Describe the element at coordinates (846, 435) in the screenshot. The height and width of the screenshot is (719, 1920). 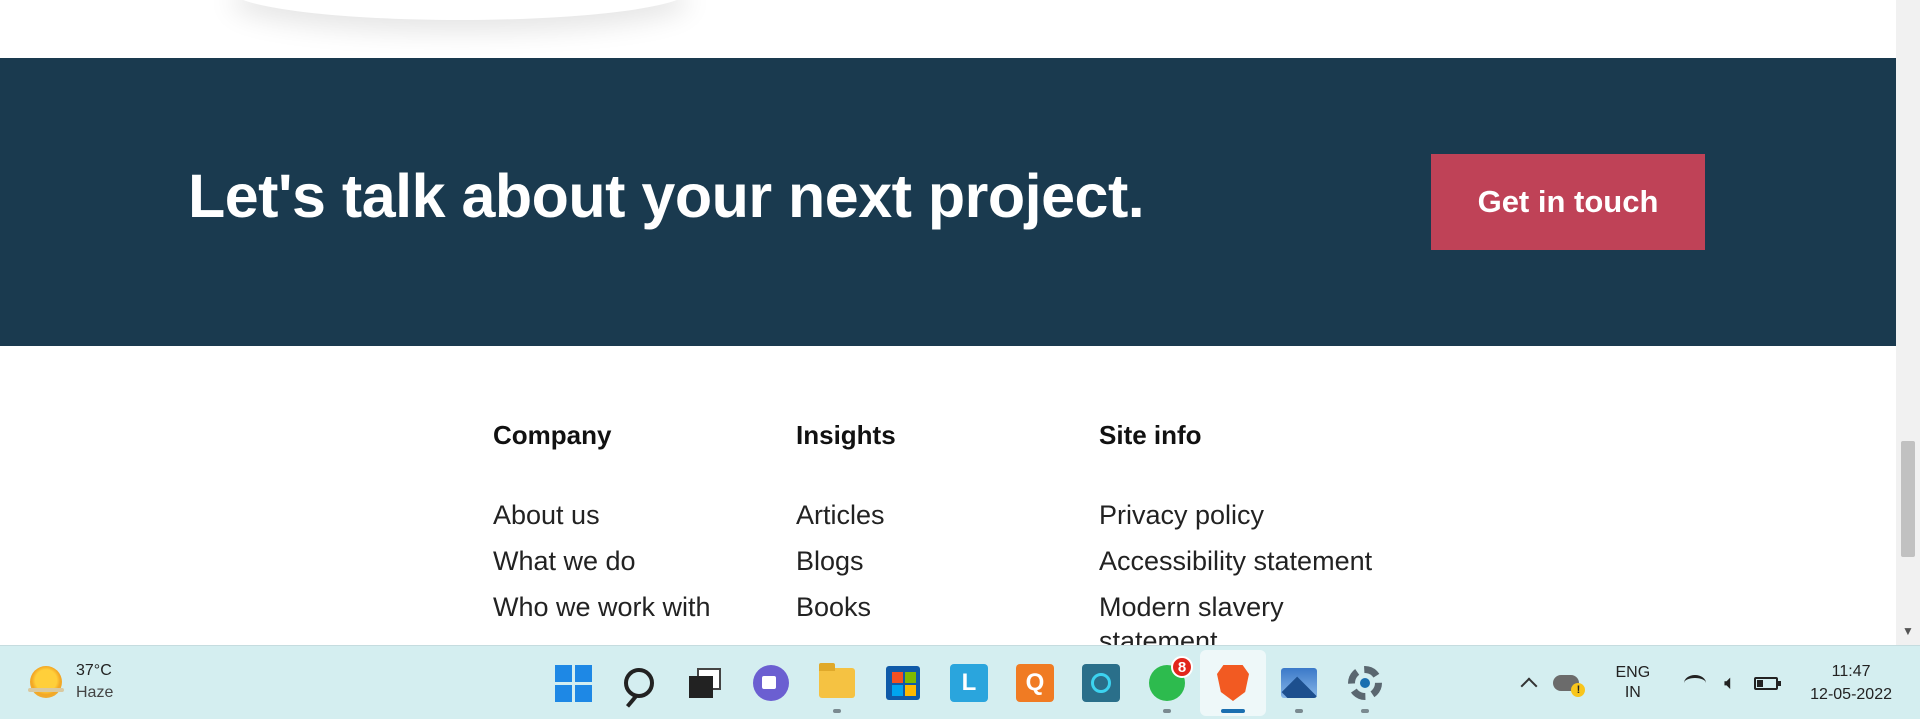
I see `footer-heading: Insights` at that location.